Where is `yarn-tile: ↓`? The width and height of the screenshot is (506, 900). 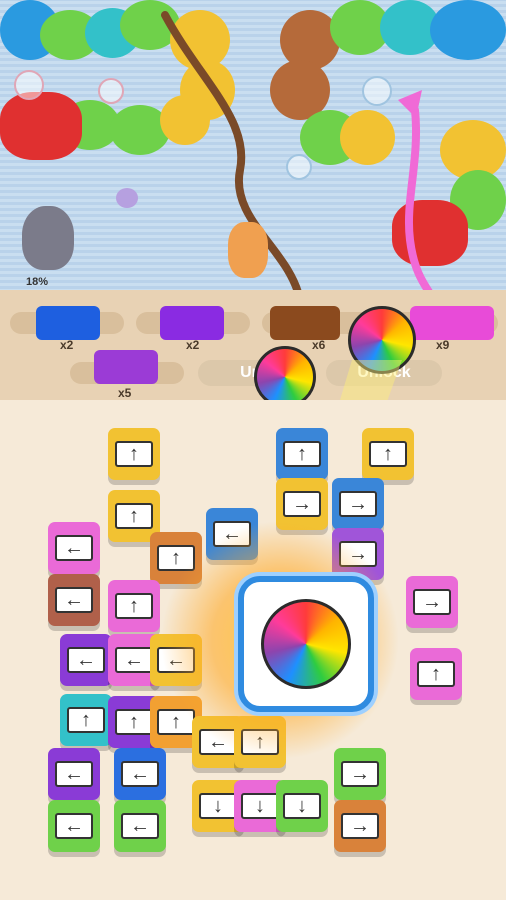 yarn-tile: ↓ is located at coordinates (302, 806).